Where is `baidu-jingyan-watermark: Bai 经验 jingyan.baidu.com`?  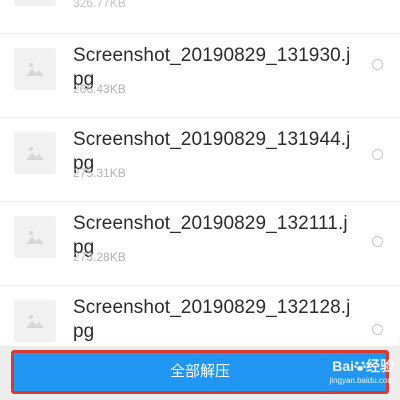 baidu-jingyan-watermark: Bai 经验 jingyan.baidu.com is located at coordinates (348, 375).